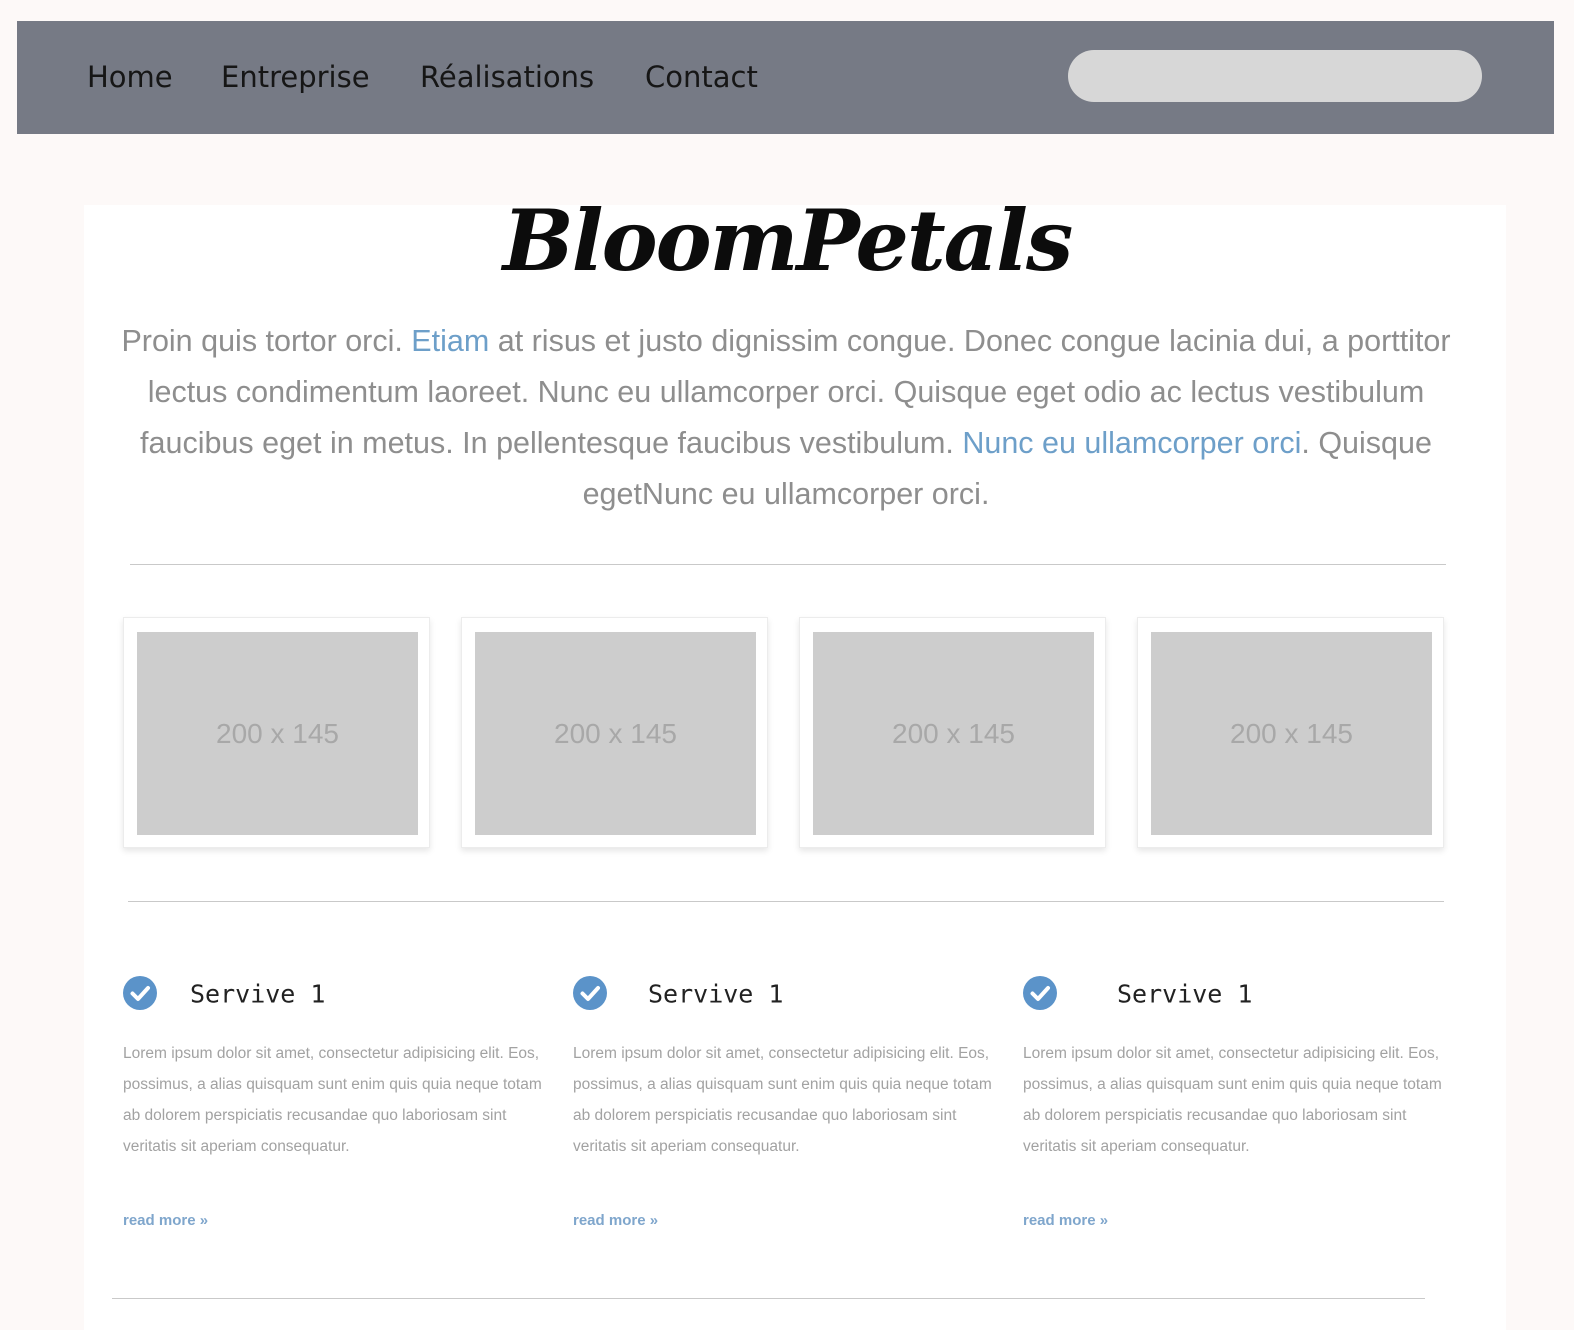 This screenshot has width=1574, height=1330. Describe the element at coordinates (1275, 76) in the screenshot. I see `search-input` at that location.